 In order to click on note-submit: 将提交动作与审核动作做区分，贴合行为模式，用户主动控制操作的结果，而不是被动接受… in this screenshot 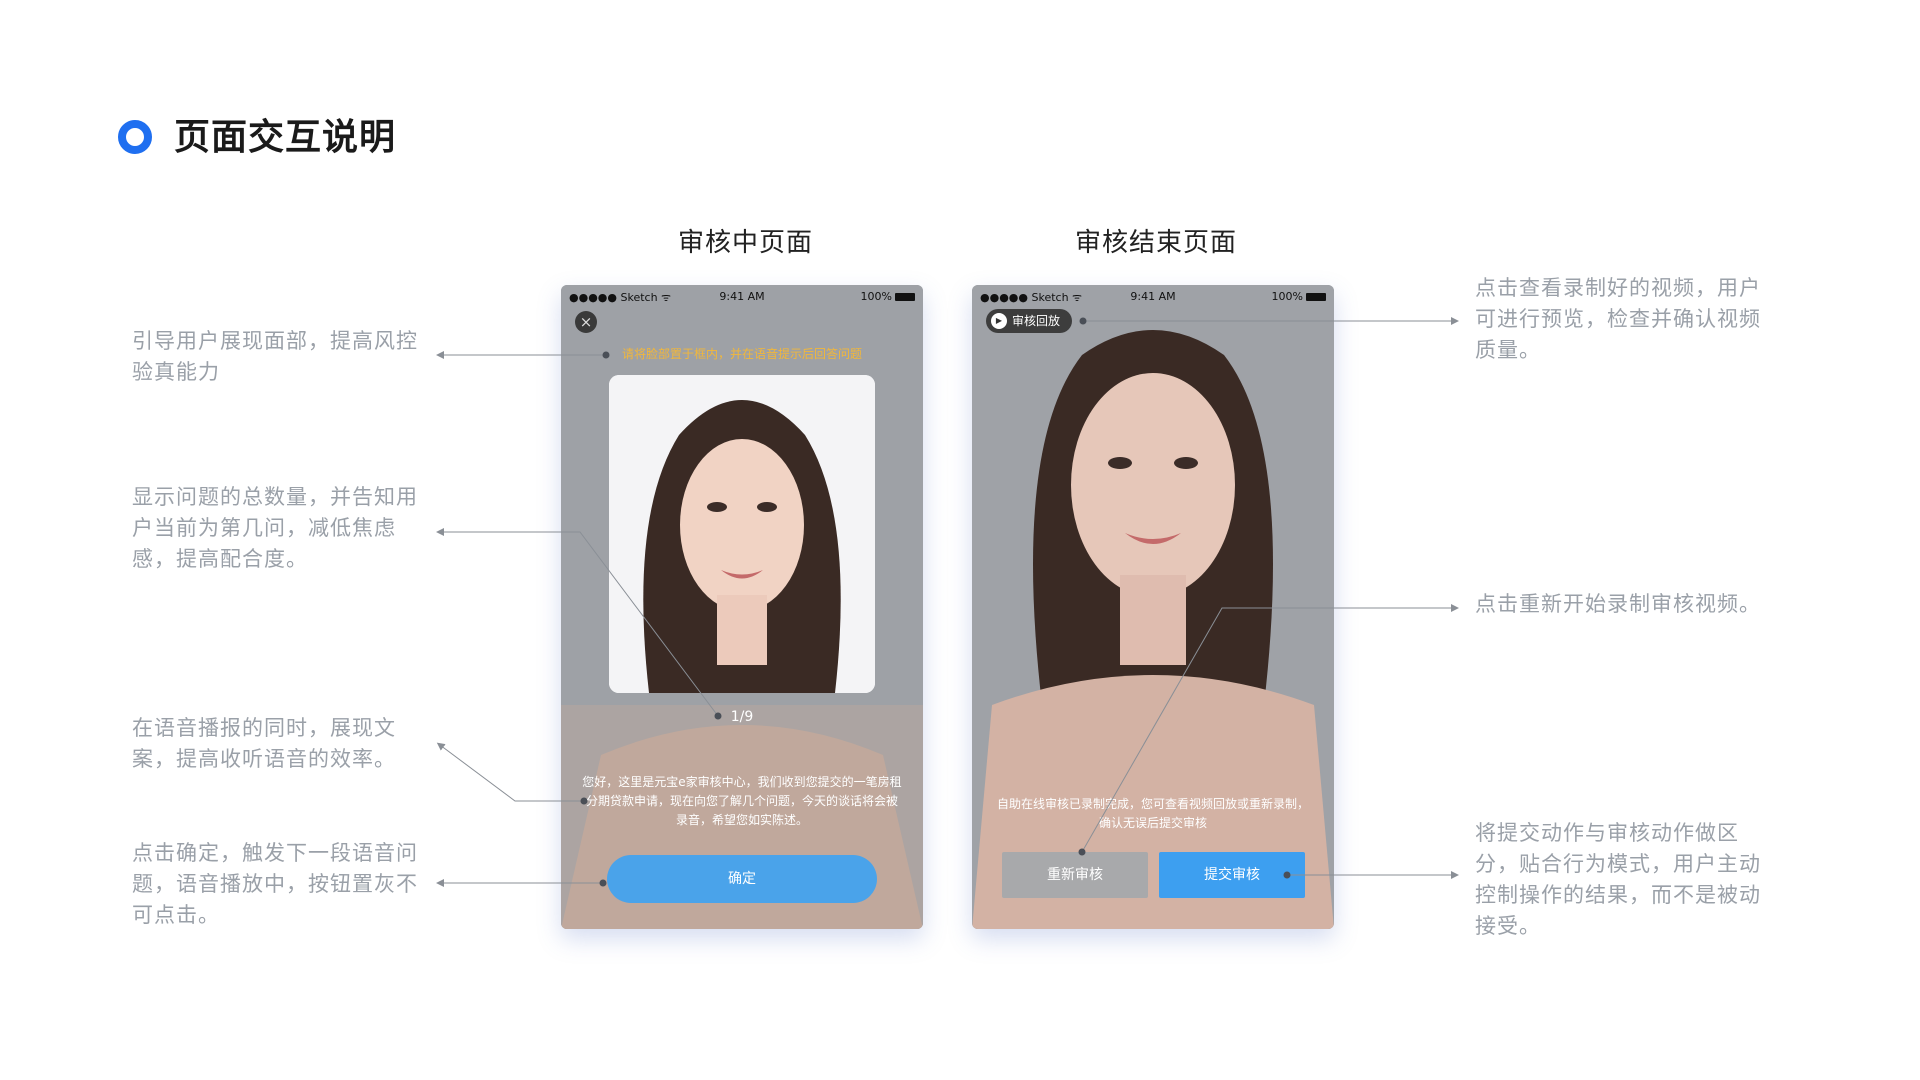, I will do `click(1618, 879)`.